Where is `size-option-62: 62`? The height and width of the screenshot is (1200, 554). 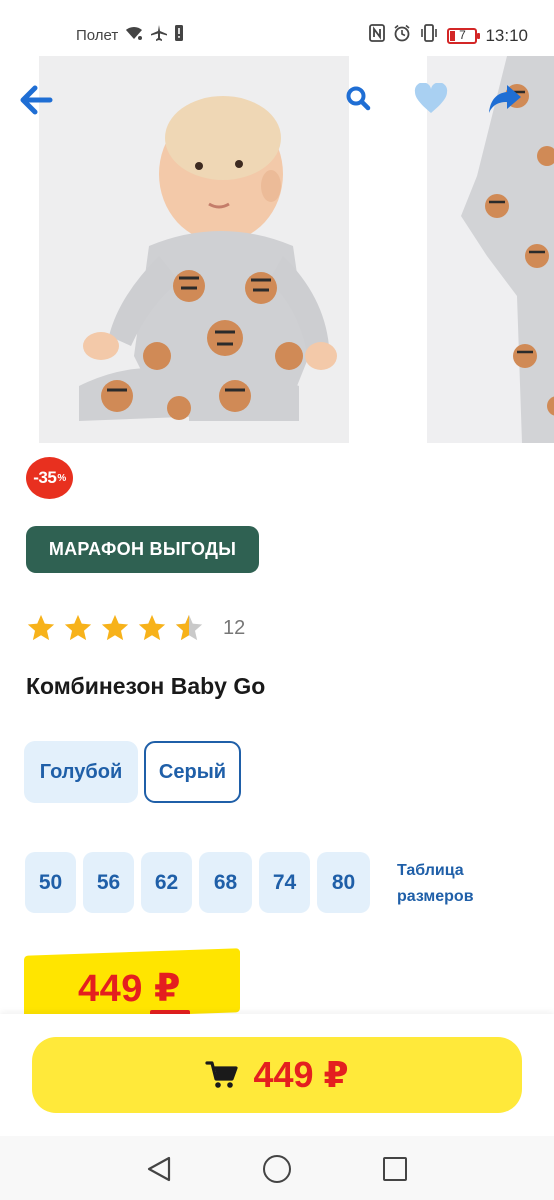
size-option-62: 62 is located at coordinates (166, 882).